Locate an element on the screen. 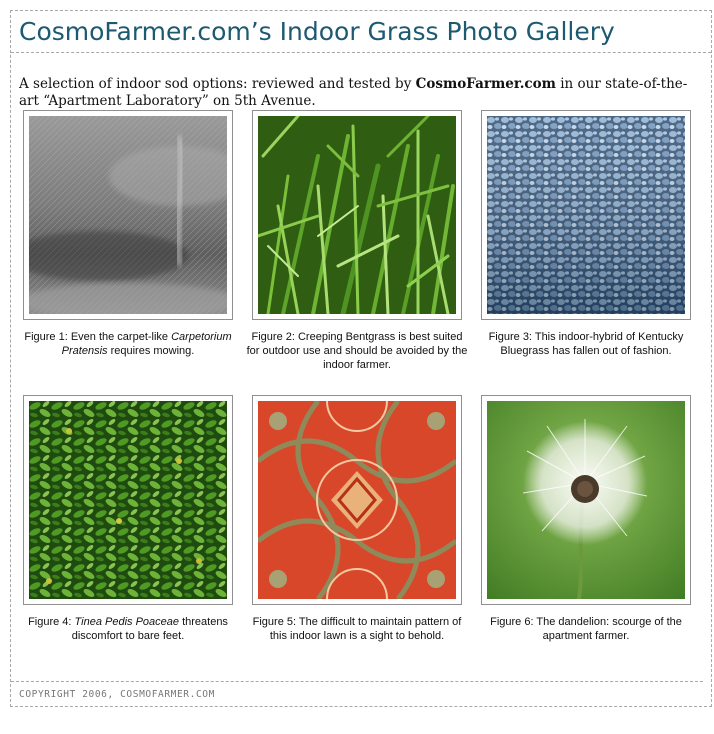  caption-italic: Tinea Pedis Poaceae is located at coordinates (127, 622).